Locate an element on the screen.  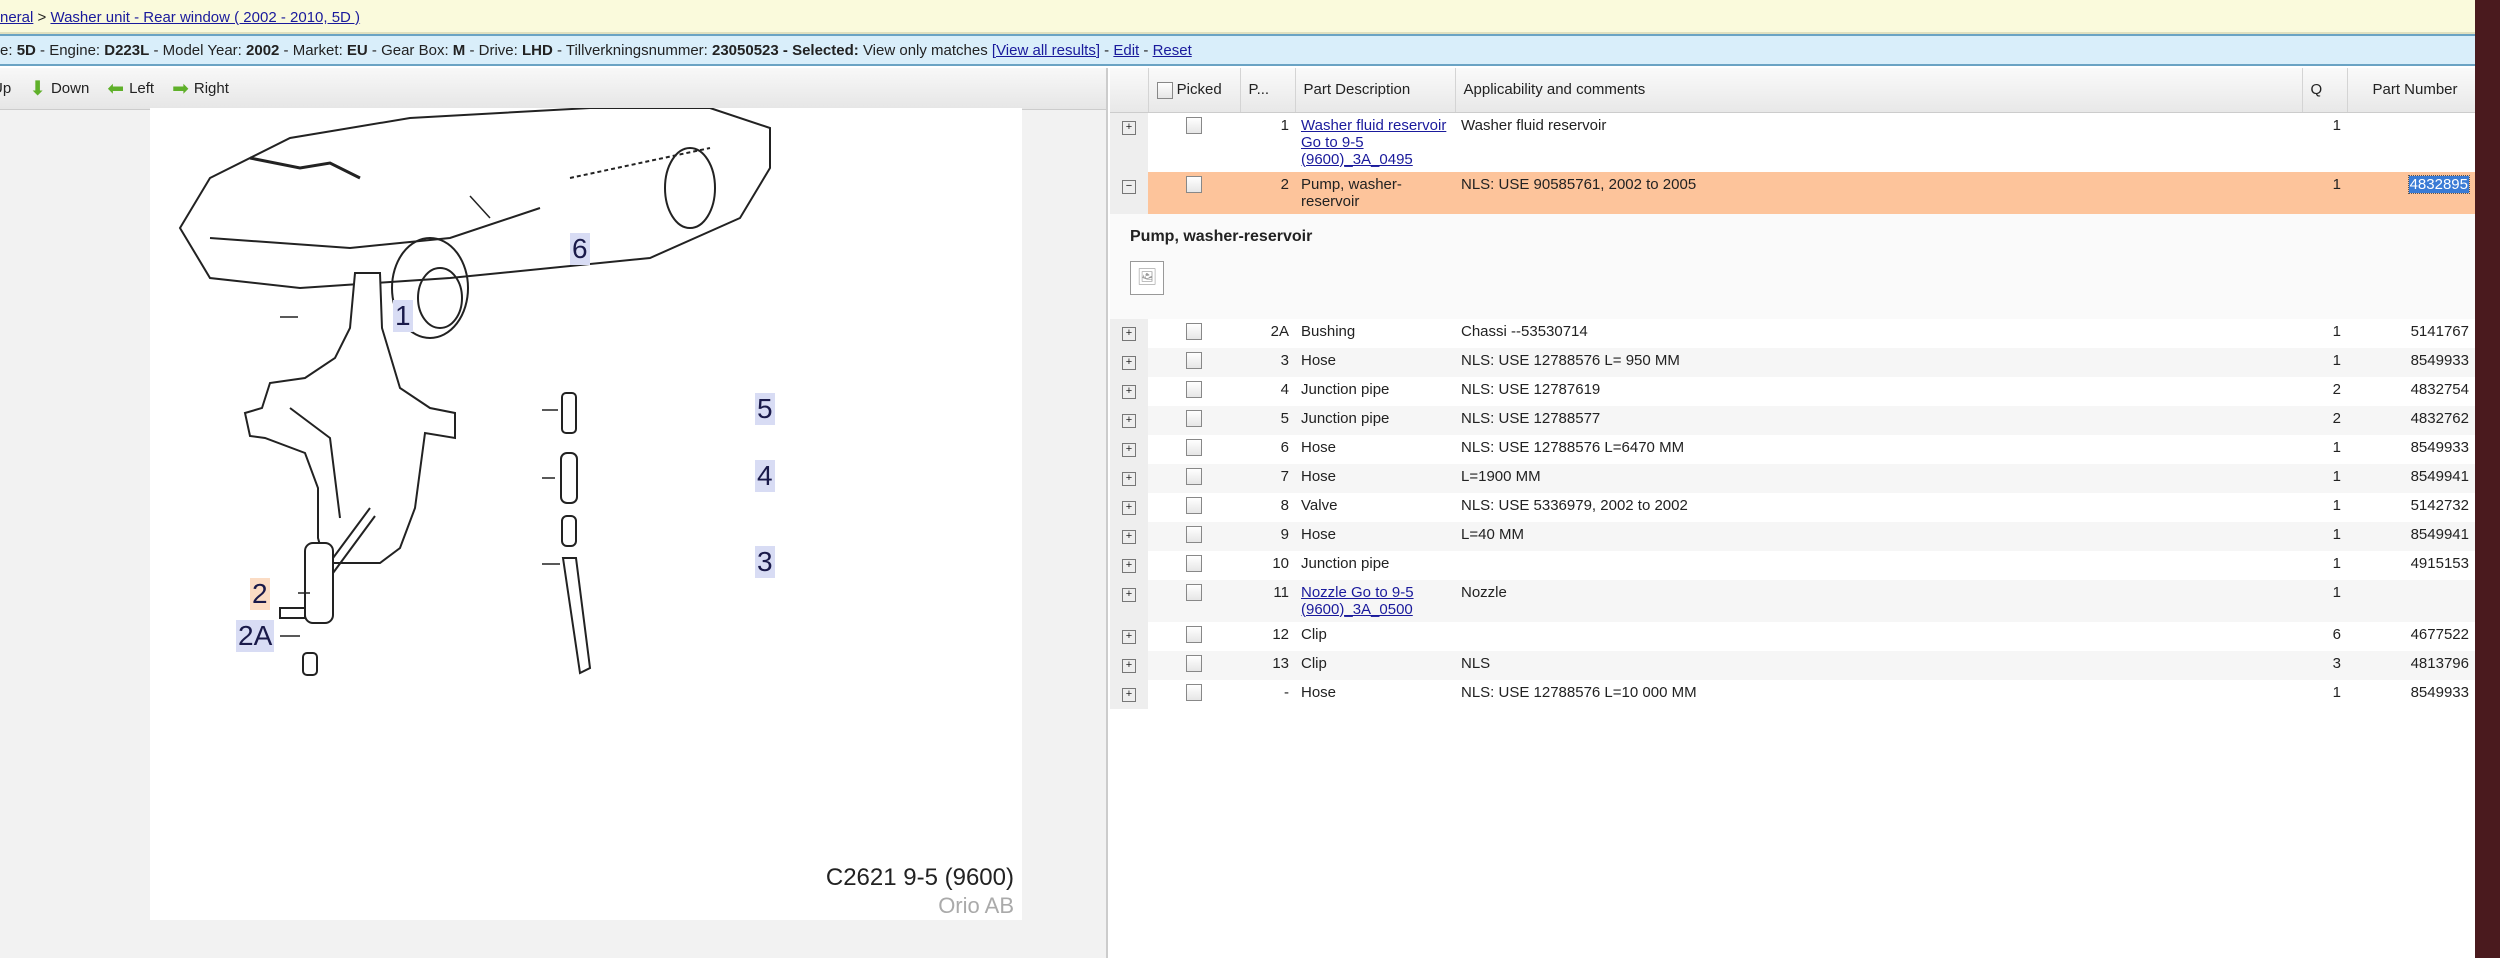
part-number-cell: 4832895 is located at coordinates (2411, 192).